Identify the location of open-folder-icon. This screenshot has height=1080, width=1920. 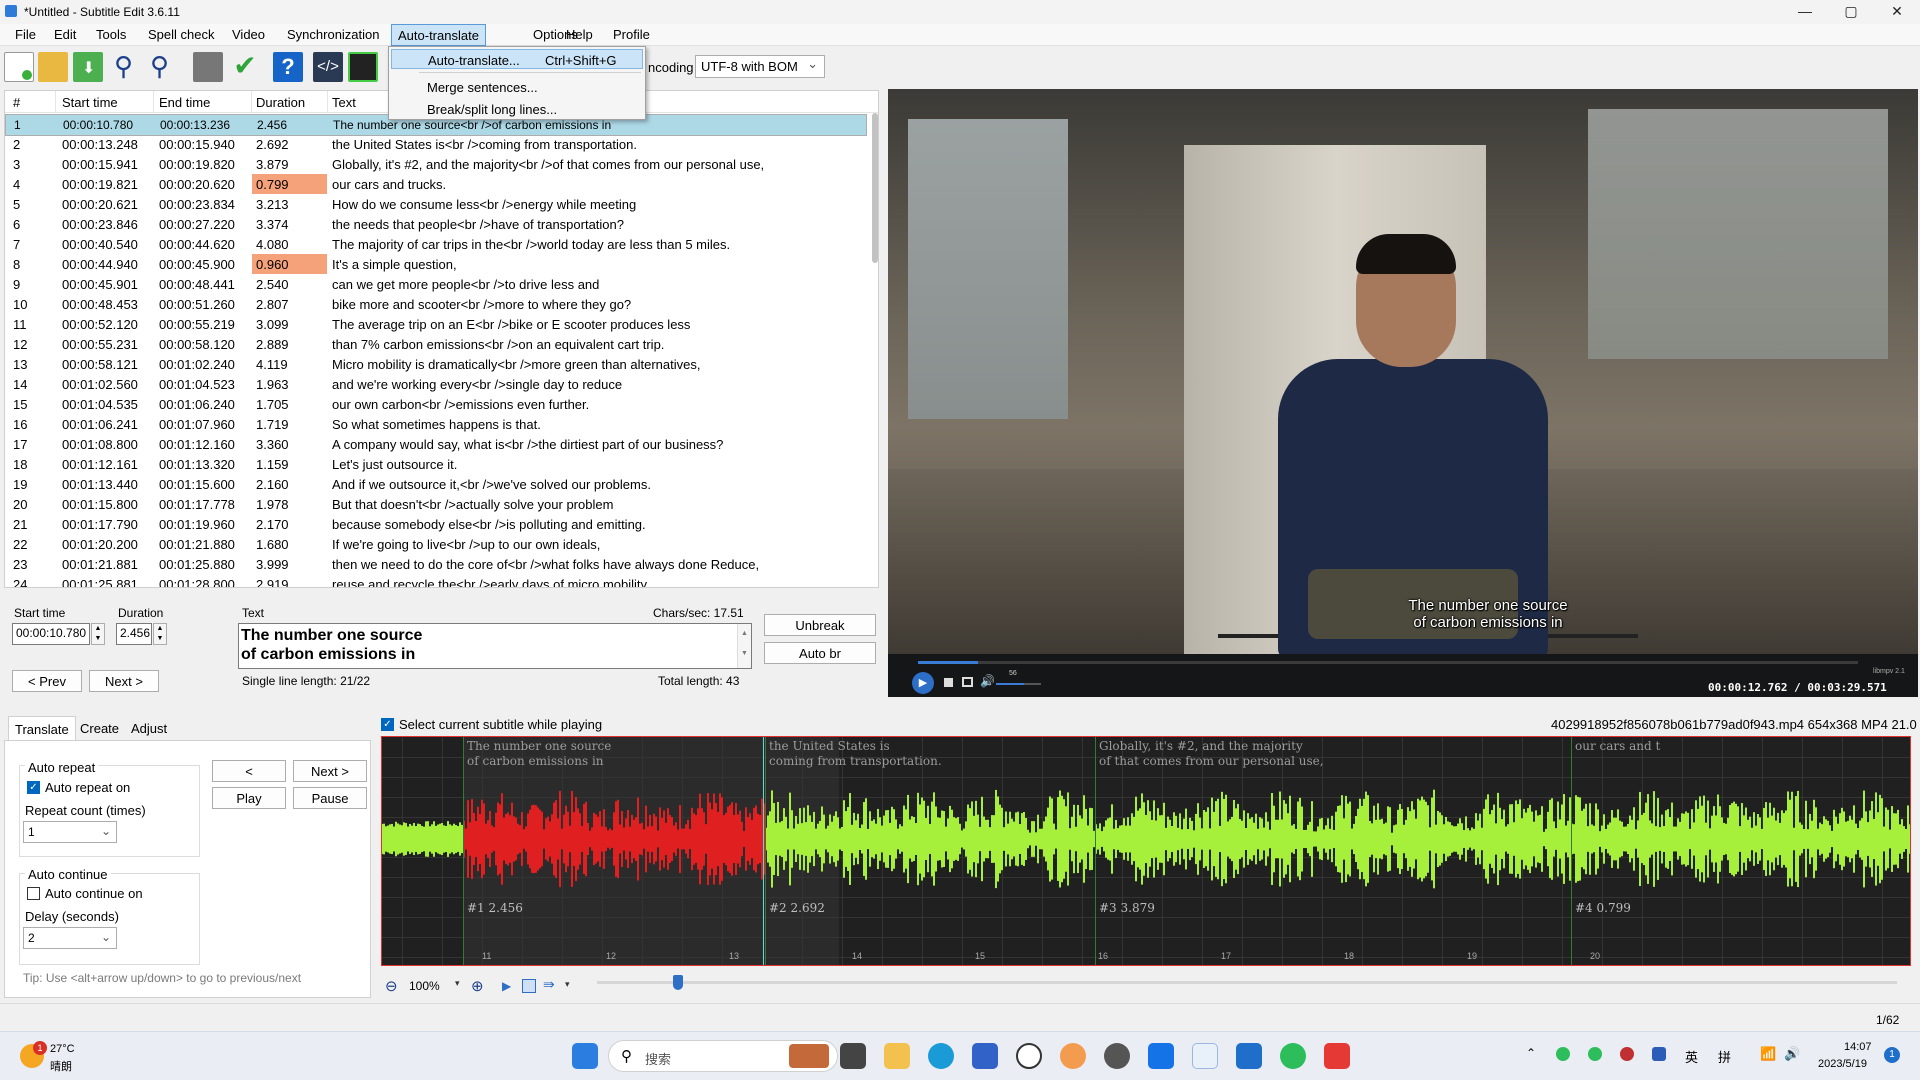
(53, 67).